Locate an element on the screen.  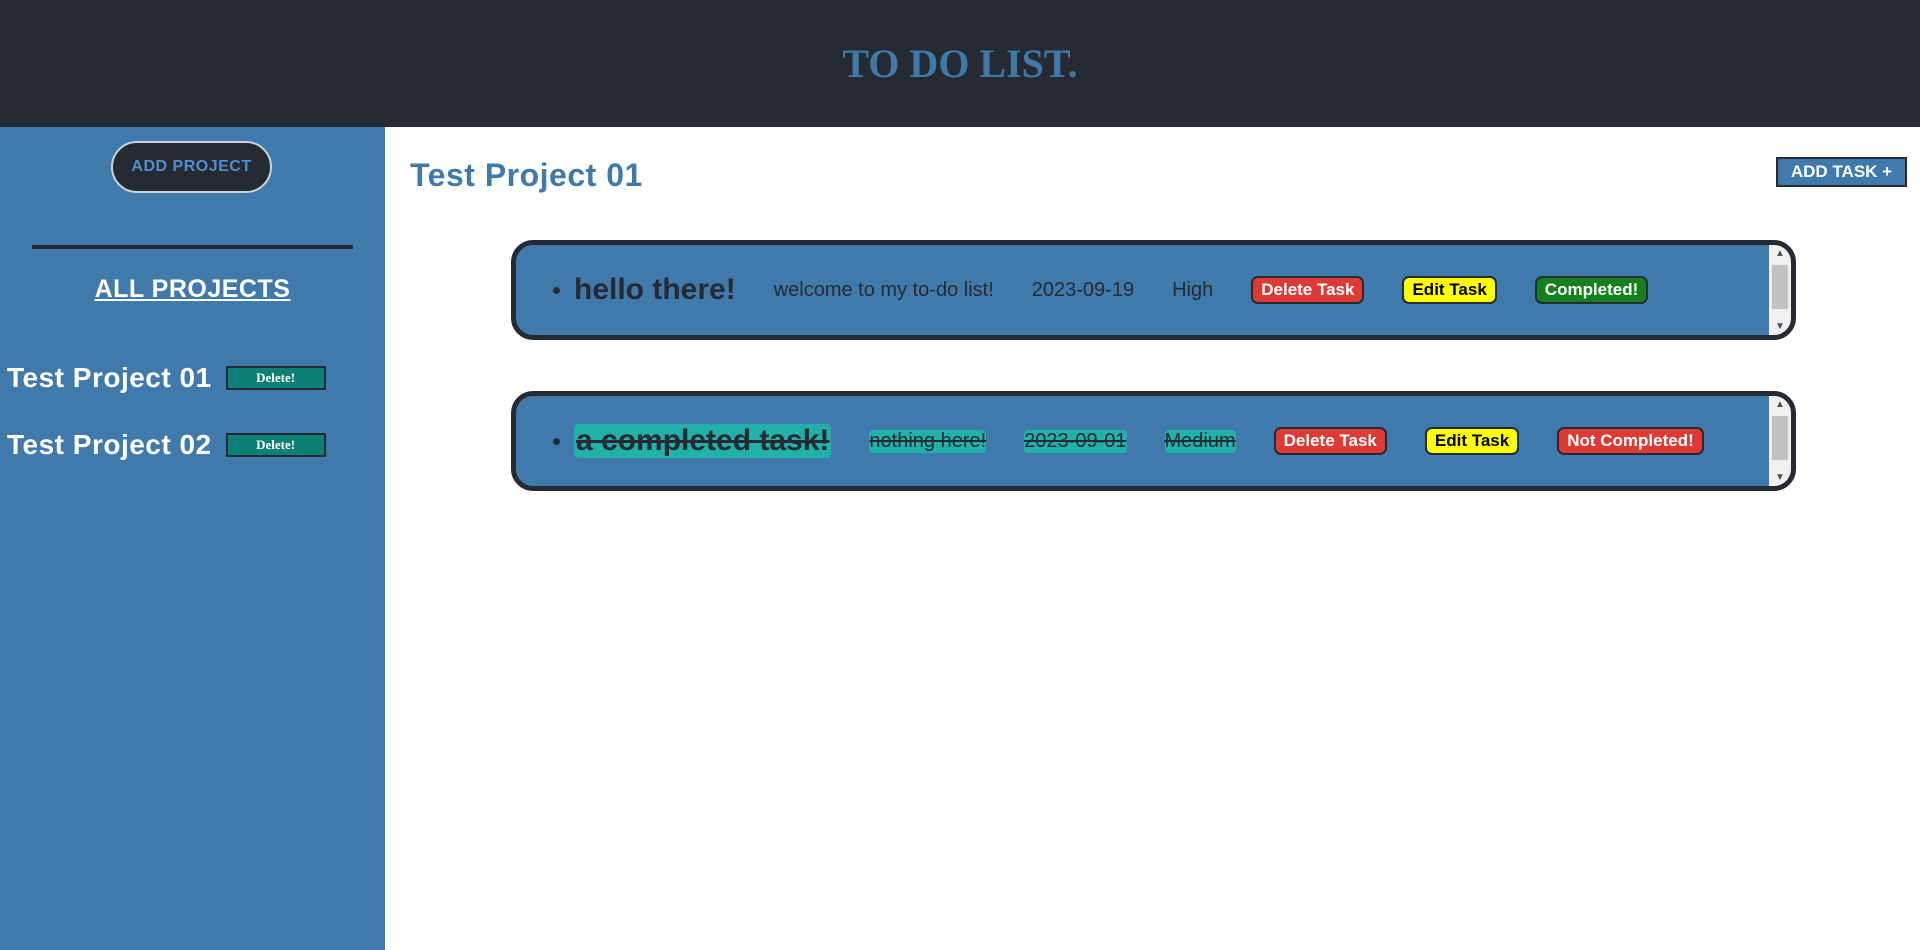
task-priority: Medium is located at coordinates (1200, 441).